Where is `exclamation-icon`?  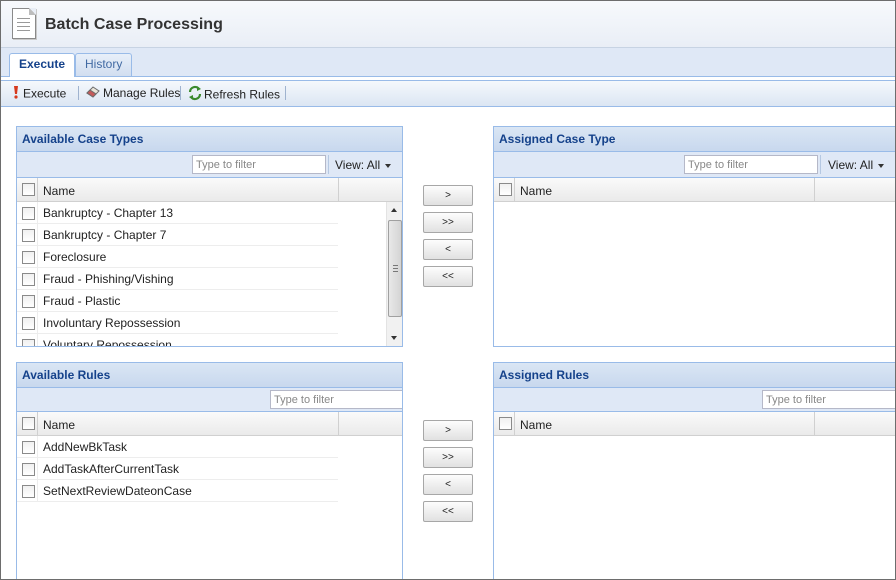 exclamation-icon is located at coordinates (16, 94).